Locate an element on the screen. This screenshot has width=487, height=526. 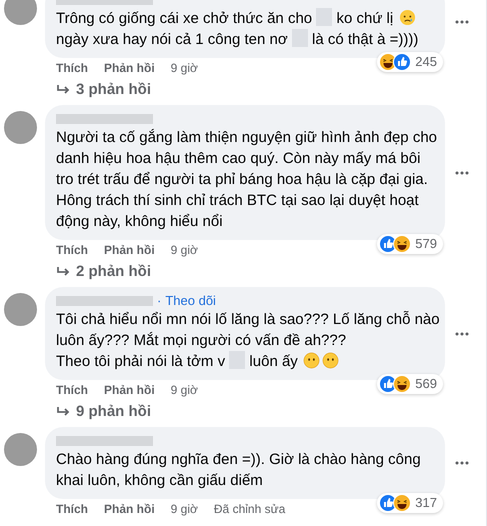
comment-text-line: khai luôn, không cần giấu diếm is located at coordinates (159, 481).